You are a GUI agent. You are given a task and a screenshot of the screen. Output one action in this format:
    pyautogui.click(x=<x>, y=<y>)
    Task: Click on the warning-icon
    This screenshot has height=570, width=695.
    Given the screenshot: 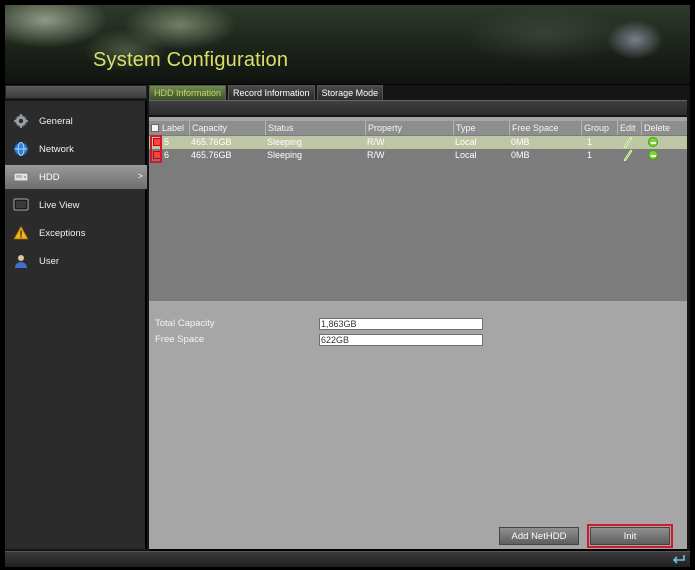 What is the action you would take?
    pyautogui.click(x=21, y=233)
    